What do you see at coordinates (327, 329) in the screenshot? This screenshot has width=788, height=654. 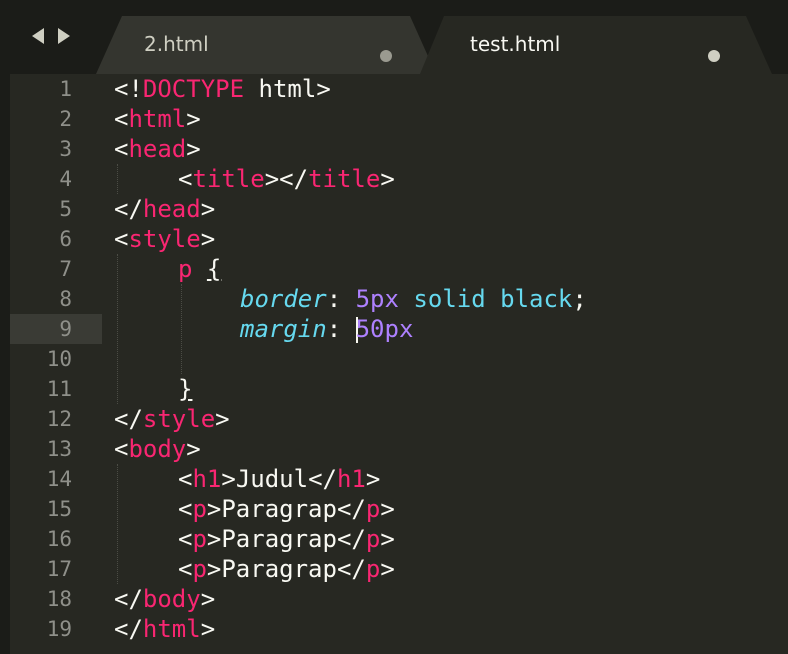 I see `code-line-9: margin: 50px` at bounding box center [327, 329].